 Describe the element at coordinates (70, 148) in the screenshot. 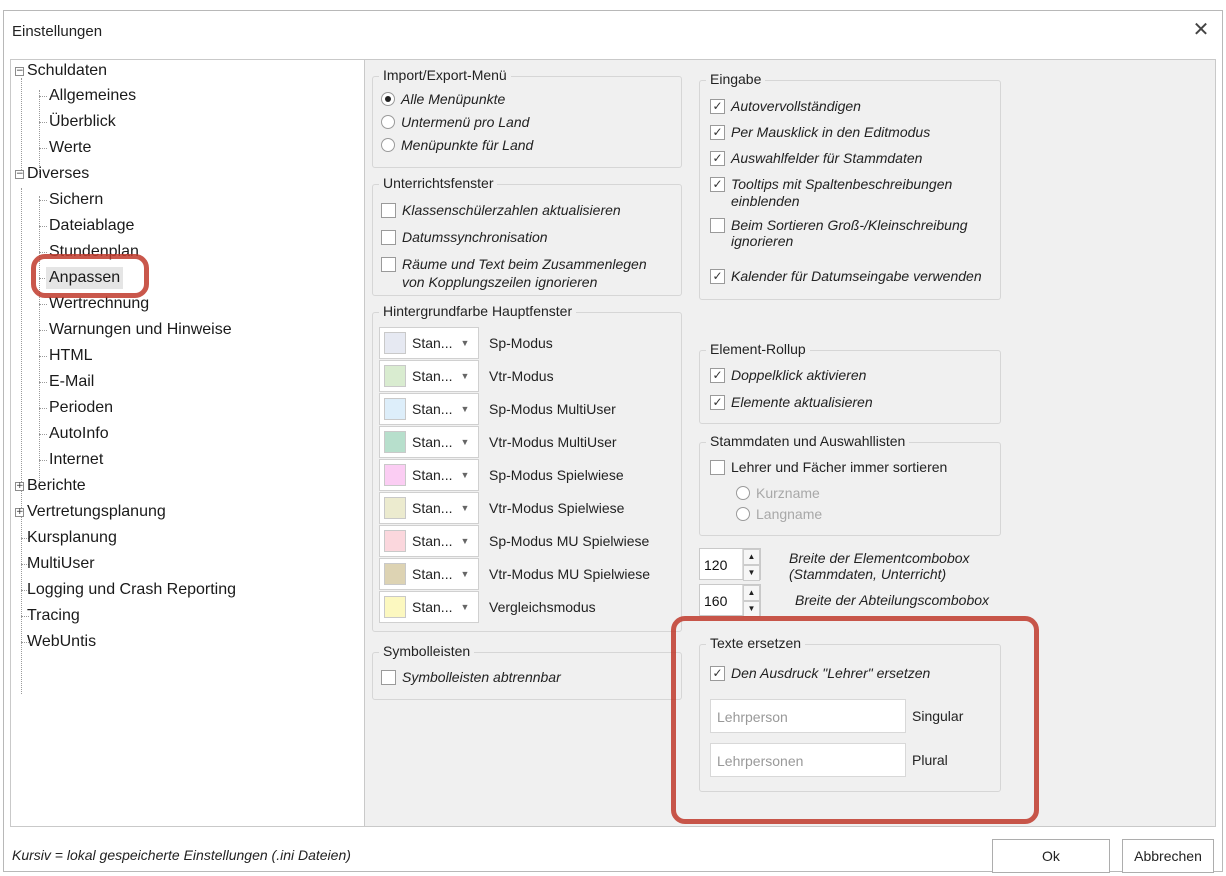

I see `tree-node-werte: Werte` at that location.